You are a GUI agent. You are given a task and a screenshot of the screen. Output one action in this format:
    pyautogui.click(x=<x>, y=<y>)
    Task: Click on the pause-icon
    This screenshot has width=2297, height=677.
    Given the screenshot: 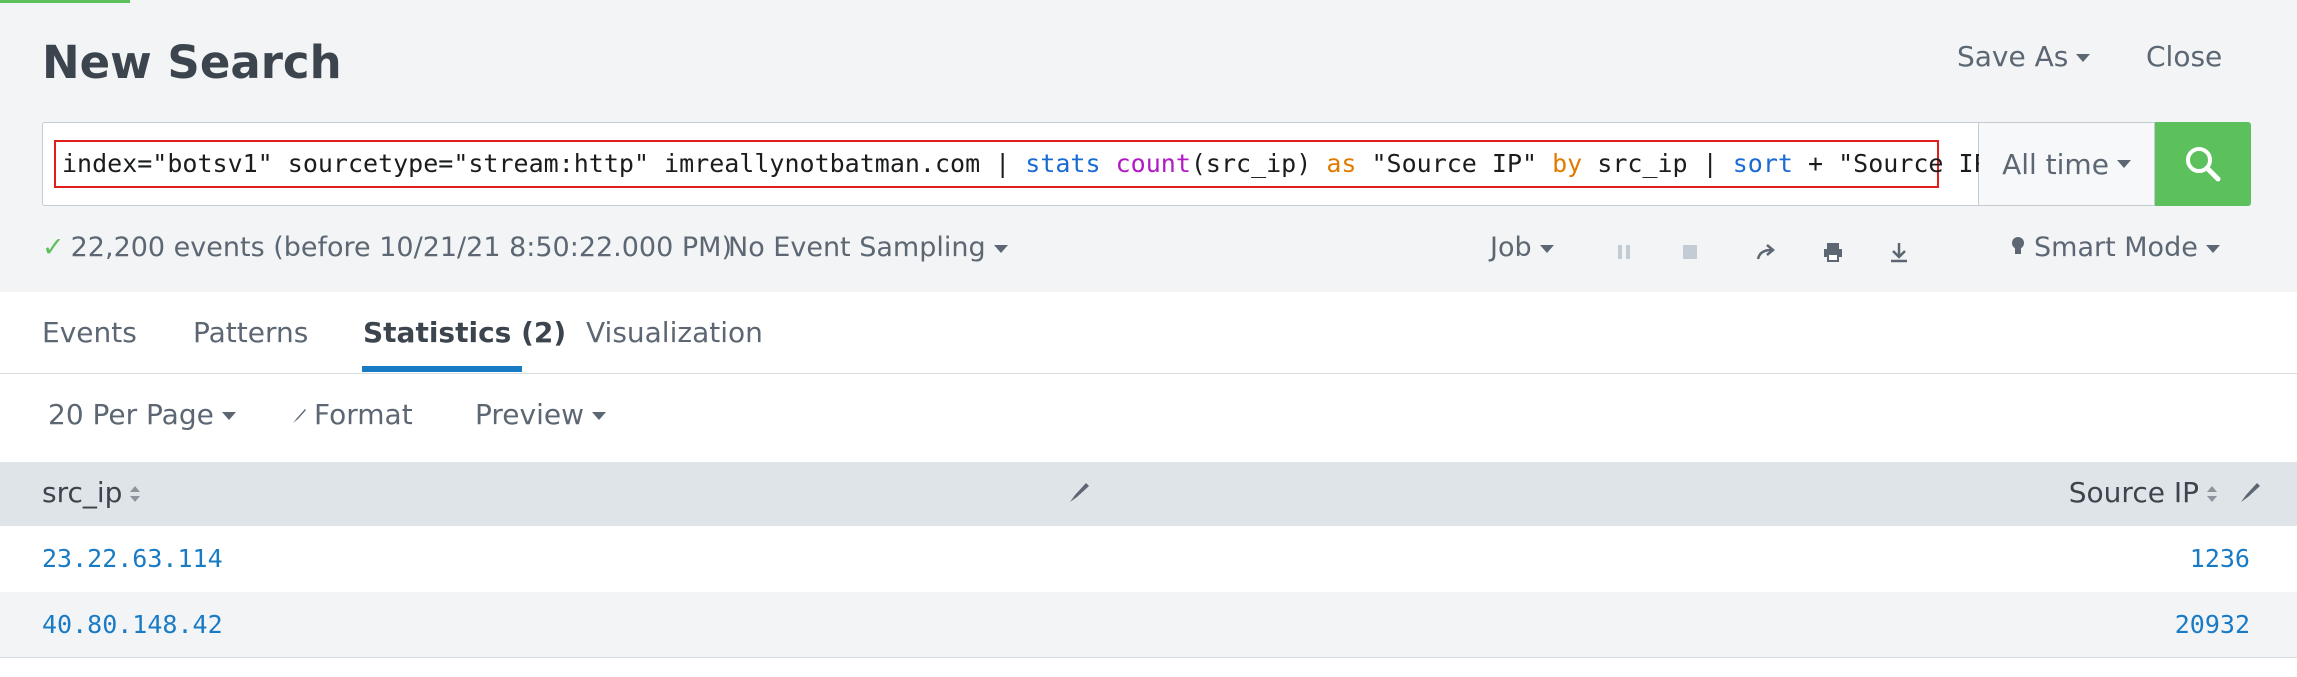 What is the action you would take?
    pyautogui.click(x=1624, y=252)
    